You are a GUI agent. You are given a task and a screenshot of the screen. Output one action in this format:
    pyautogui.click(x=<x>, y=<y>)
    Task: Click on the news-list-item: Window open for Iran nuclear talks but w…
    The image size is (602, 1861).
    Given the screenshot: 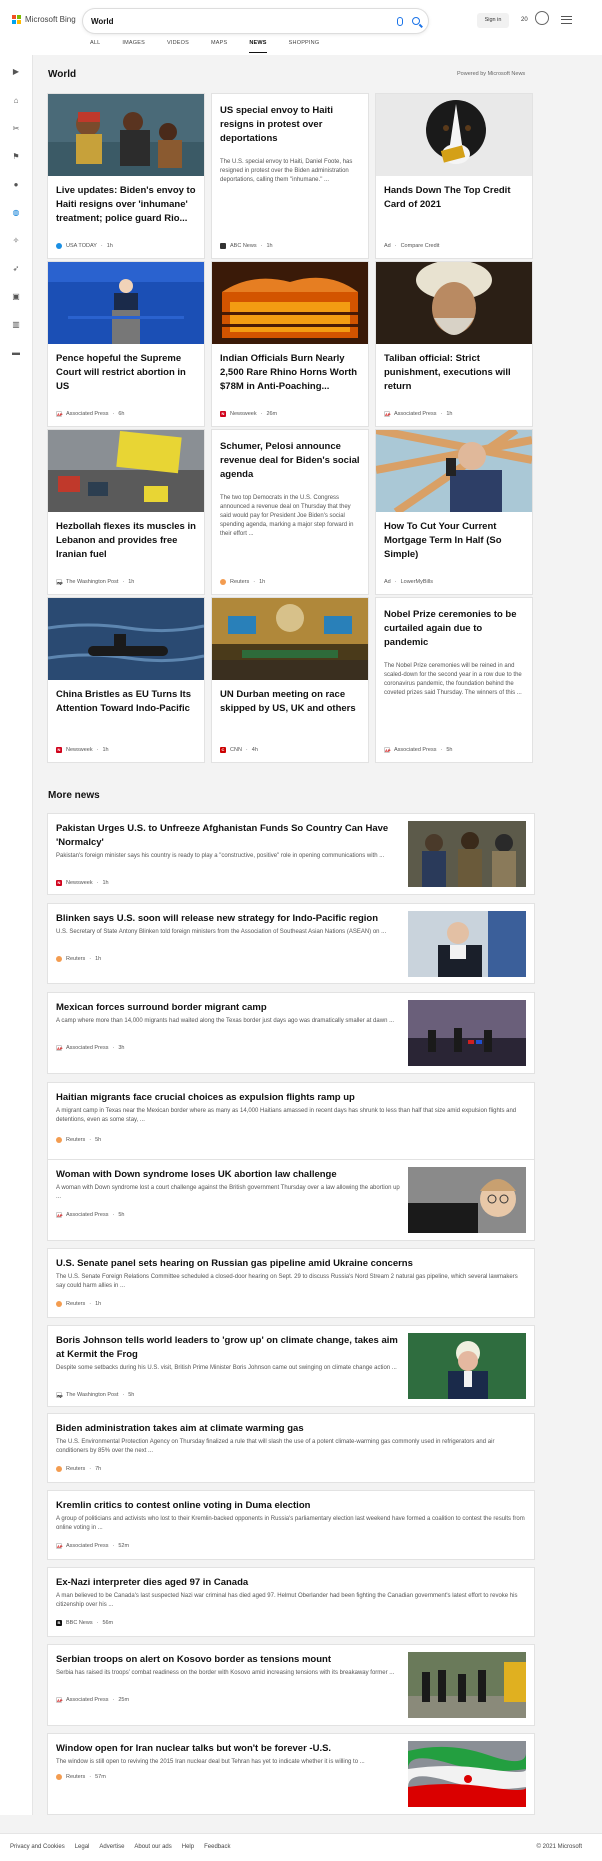 What is the action you would take?
    pyautogui.click(x=291, y=1774)
    